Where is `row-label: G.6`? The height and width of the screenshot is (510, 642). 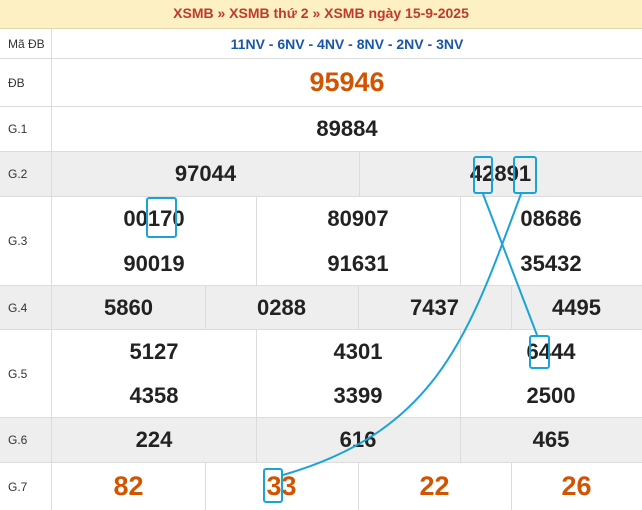
row-label: G.6 is located at coordinates (26, 440).